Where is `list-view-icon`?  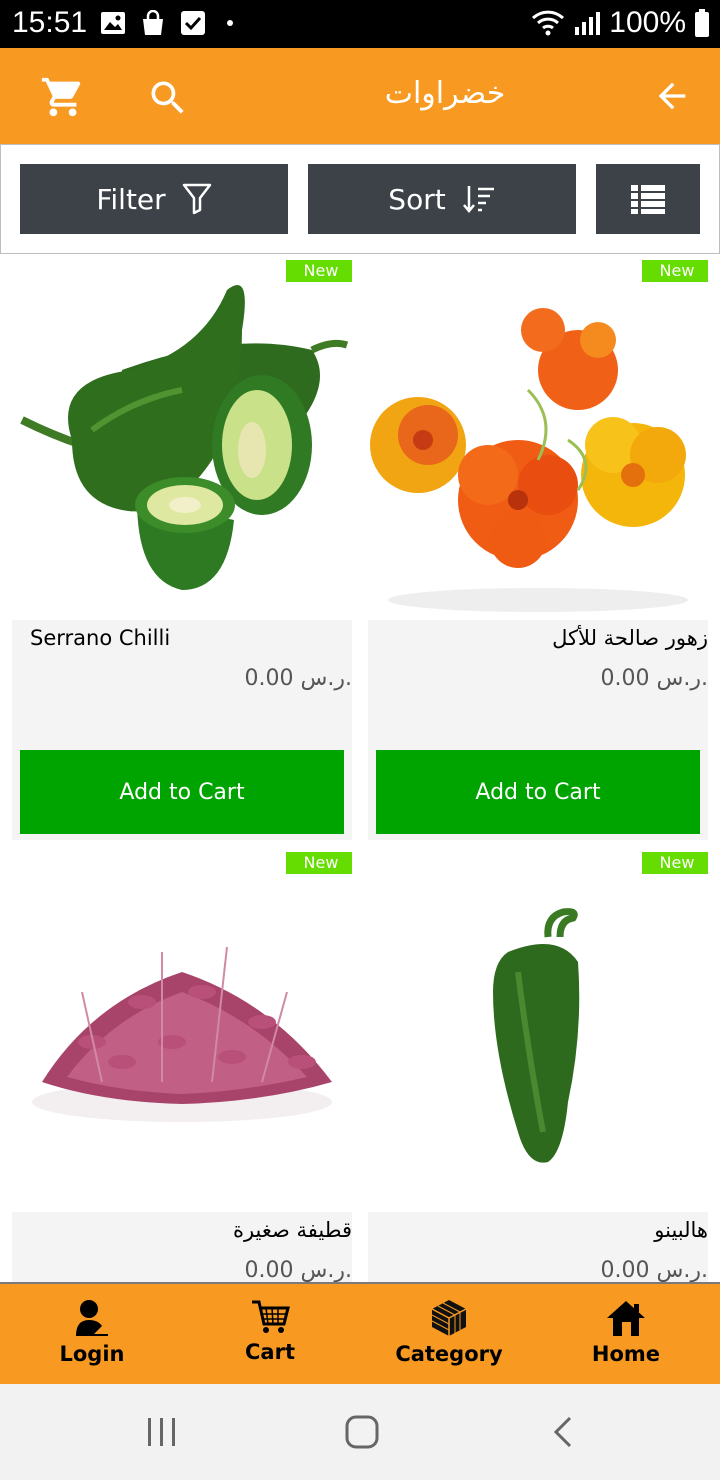 list-view-icon is located at coordinates (648, 199).